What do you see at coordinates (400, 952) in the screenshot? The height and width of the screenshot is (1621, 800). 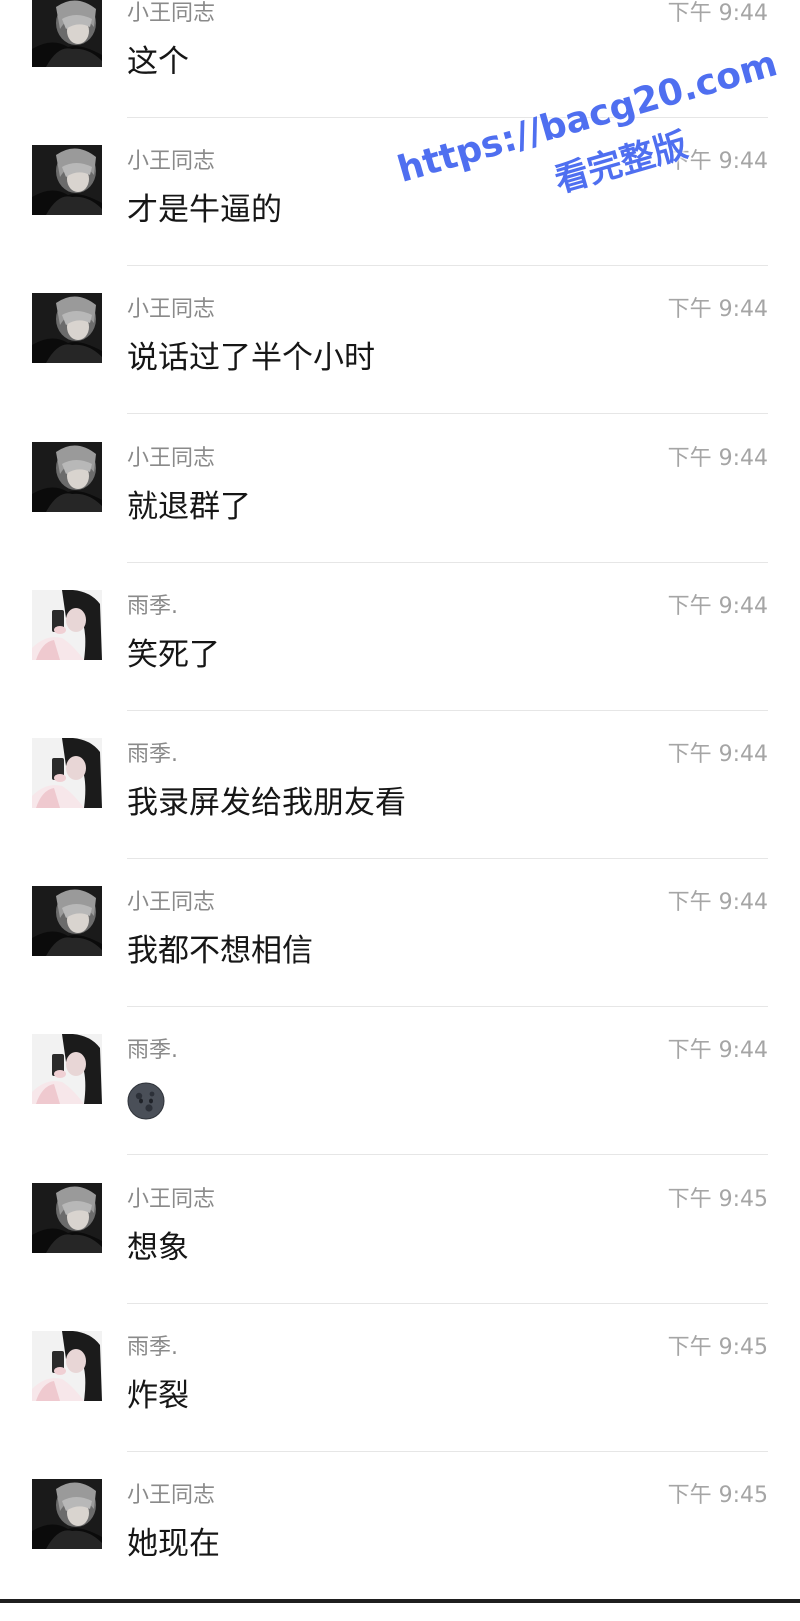 I see `message-row: 小王同志 下午 9:44 我都不想相信` at bounding box center [400, 952].